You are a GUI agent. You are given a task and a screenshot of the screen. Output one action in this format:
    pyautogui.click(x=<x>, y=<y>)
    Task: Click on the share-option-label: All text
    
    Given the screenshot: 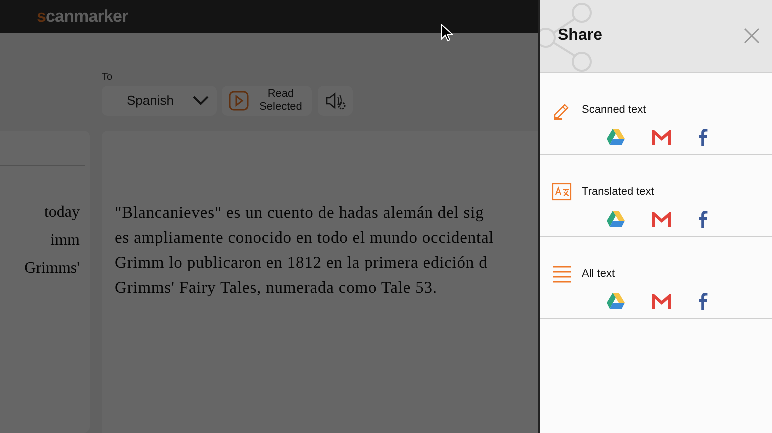 What is the action you would take?
    pyautogui.click(x=599, y=274)
    